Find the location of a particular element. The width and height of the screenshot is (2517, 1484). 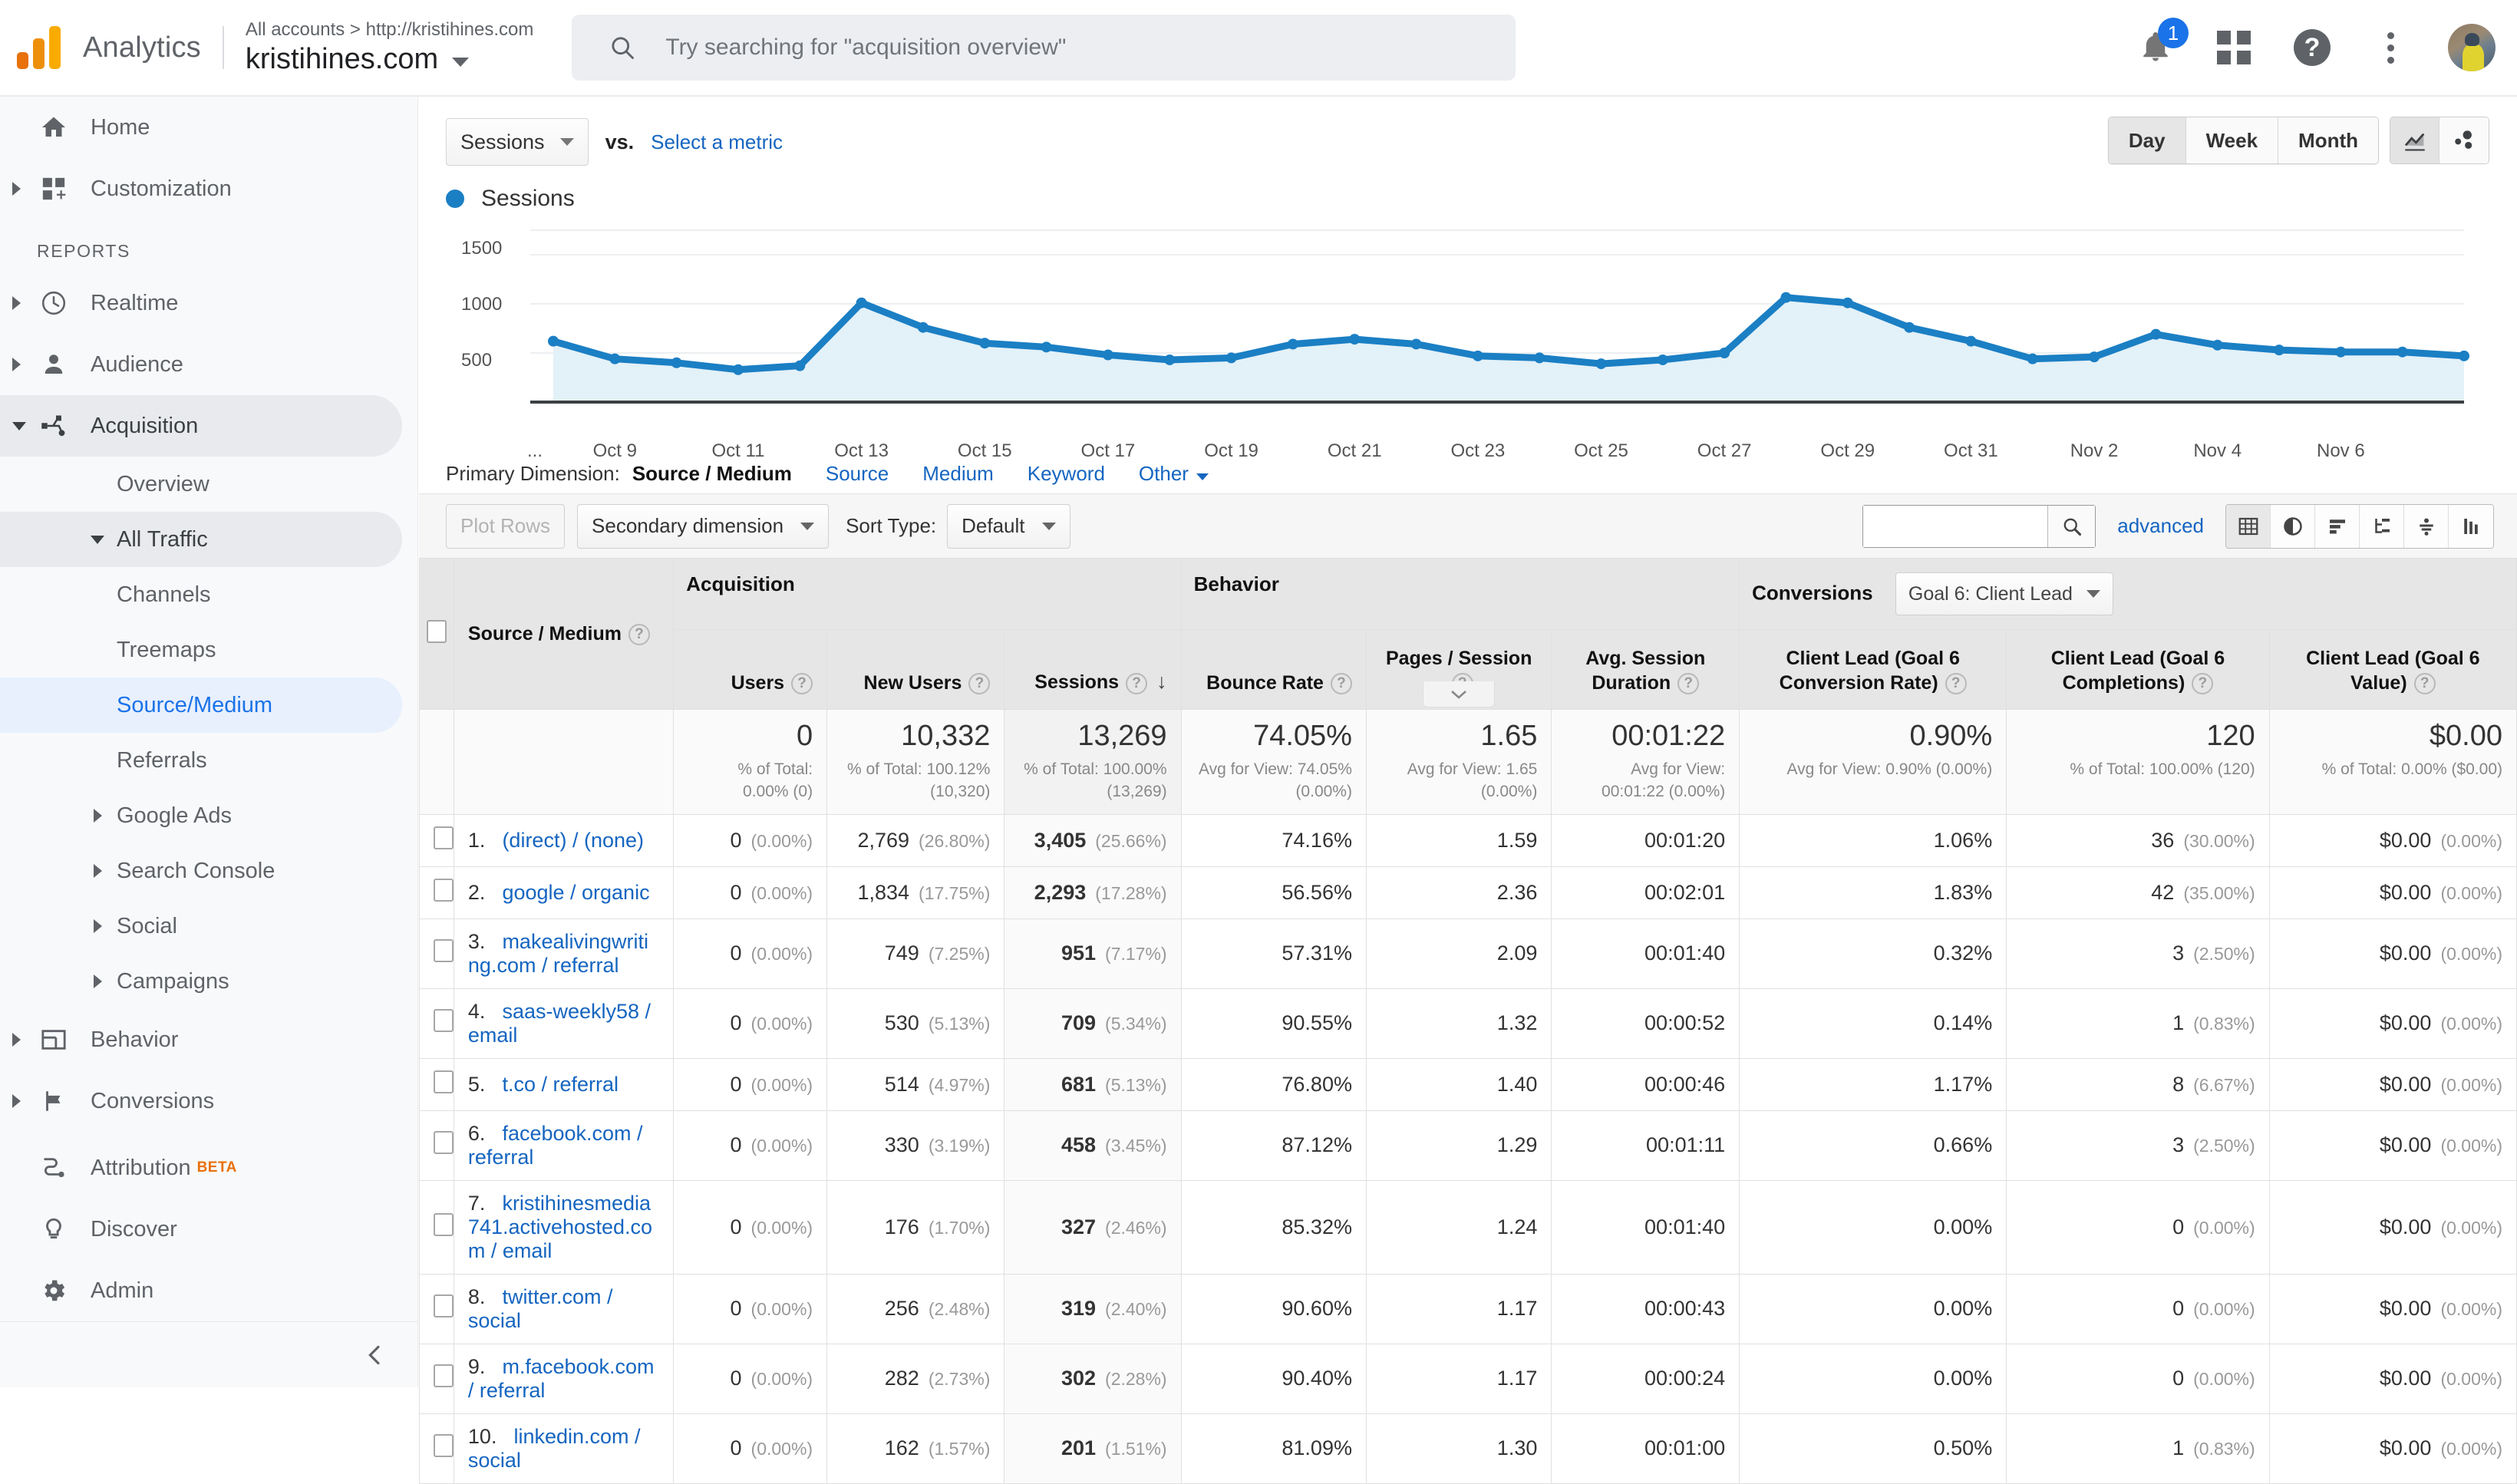

primary-dimension-medium: Medium is located at coordinates (957, 474).